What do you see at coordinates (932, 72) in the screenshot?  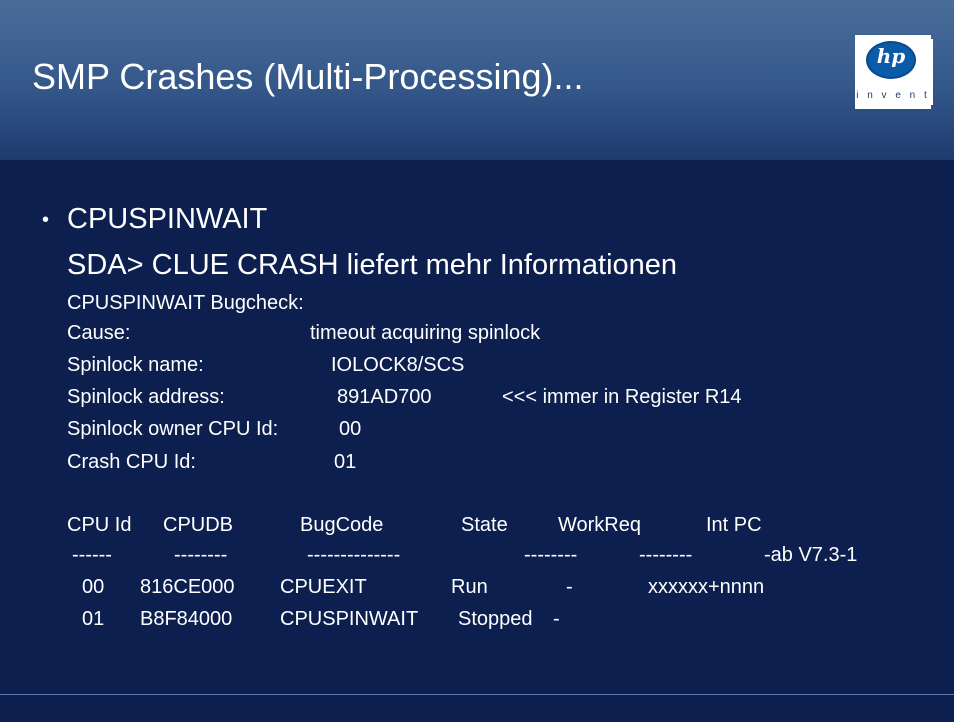 I see `hp-logo-divider` at bounding box center [932, 72].